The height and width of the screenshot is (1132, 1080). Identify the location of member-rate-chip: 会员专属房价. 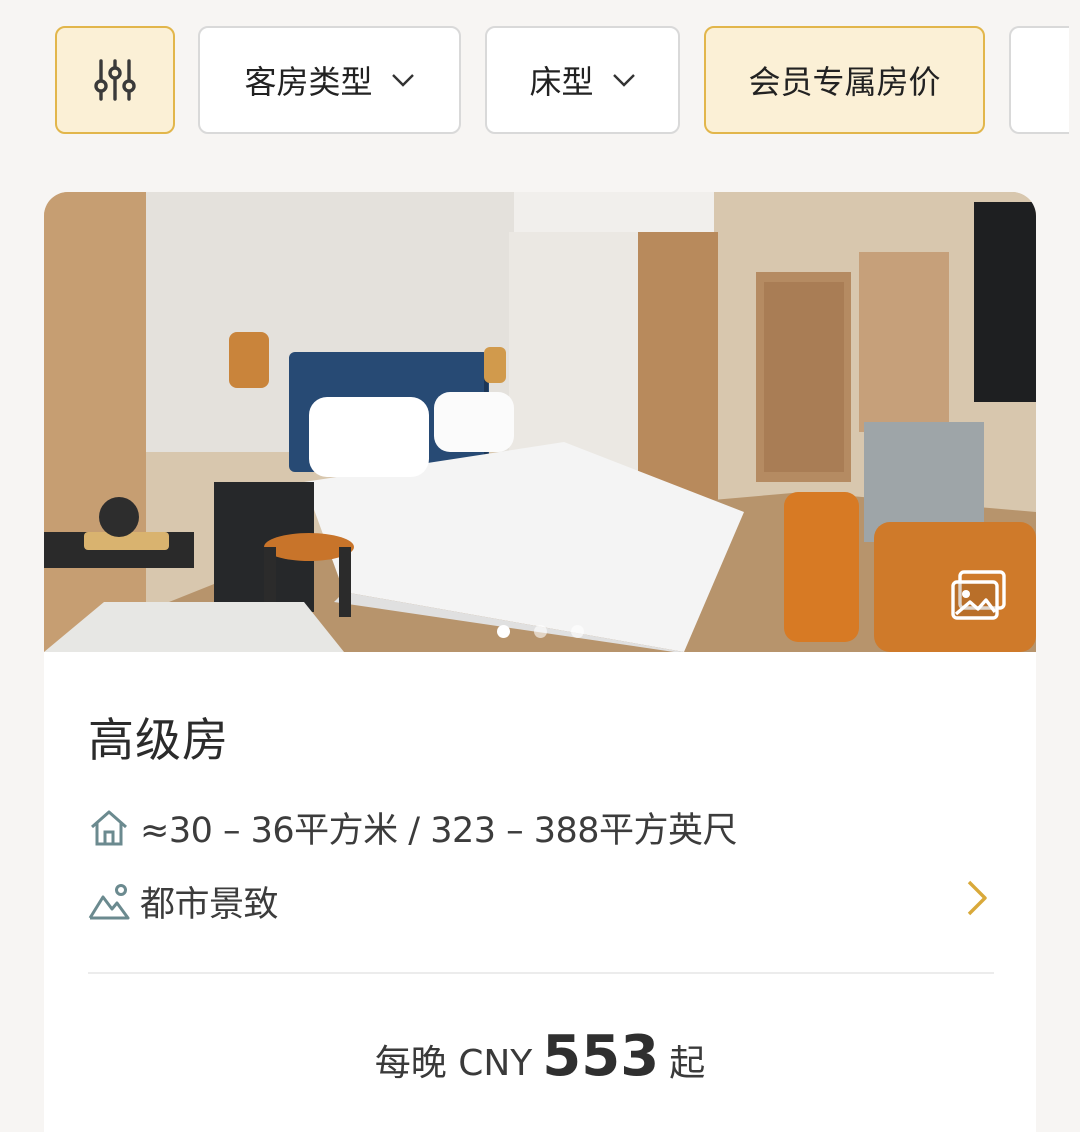
(844, 80).